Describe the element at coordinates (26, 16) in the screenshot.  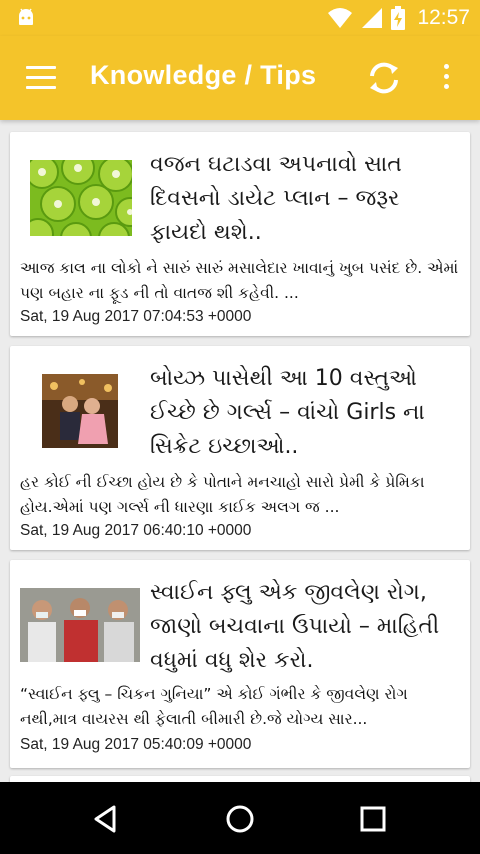
I see `android-icon` at that location.